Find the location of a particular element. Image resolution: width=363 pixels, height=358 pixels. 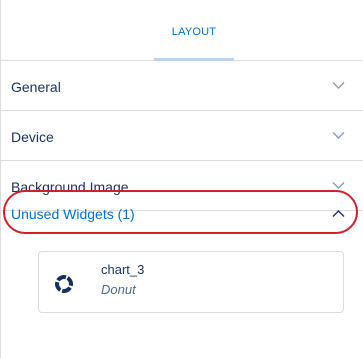

section-general: General is located at coordinates (182, 86).